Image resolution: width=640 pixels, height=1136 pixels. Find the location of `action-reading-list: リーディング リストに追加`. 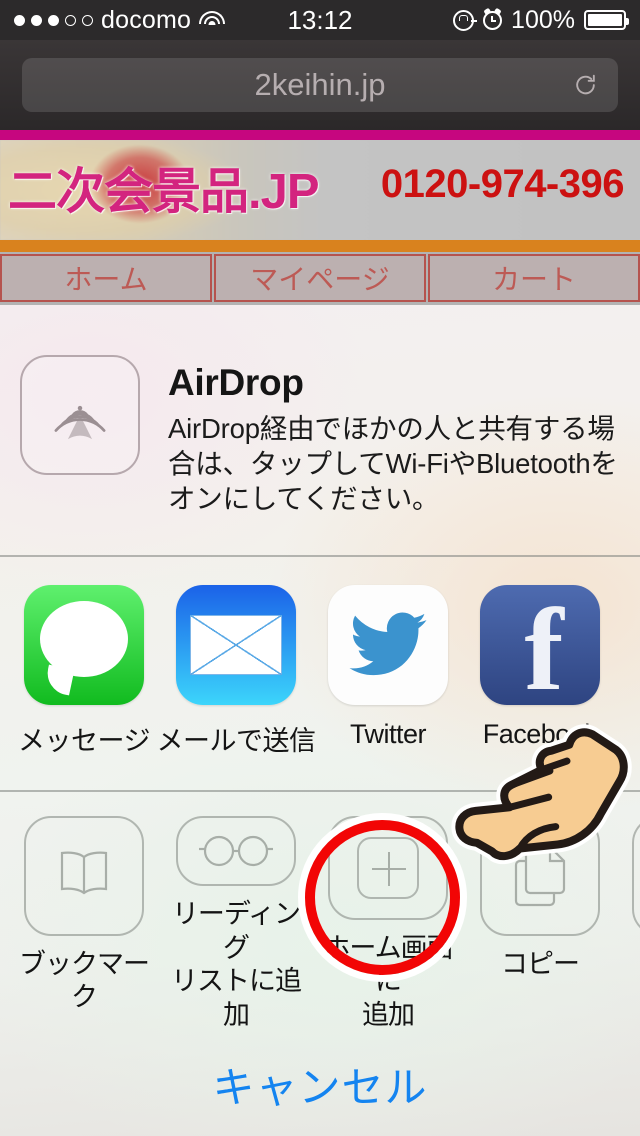

action-reading-list: リーディング リストに追加 is located at coordinates (236, 912).